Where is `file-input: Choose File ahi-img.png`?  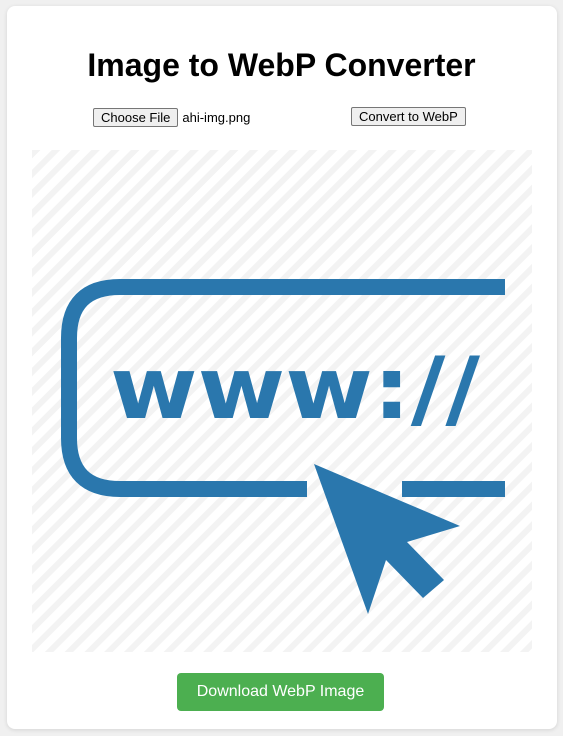 file-input: Choose File ahi-img.png is located at coordinates (171, 117).